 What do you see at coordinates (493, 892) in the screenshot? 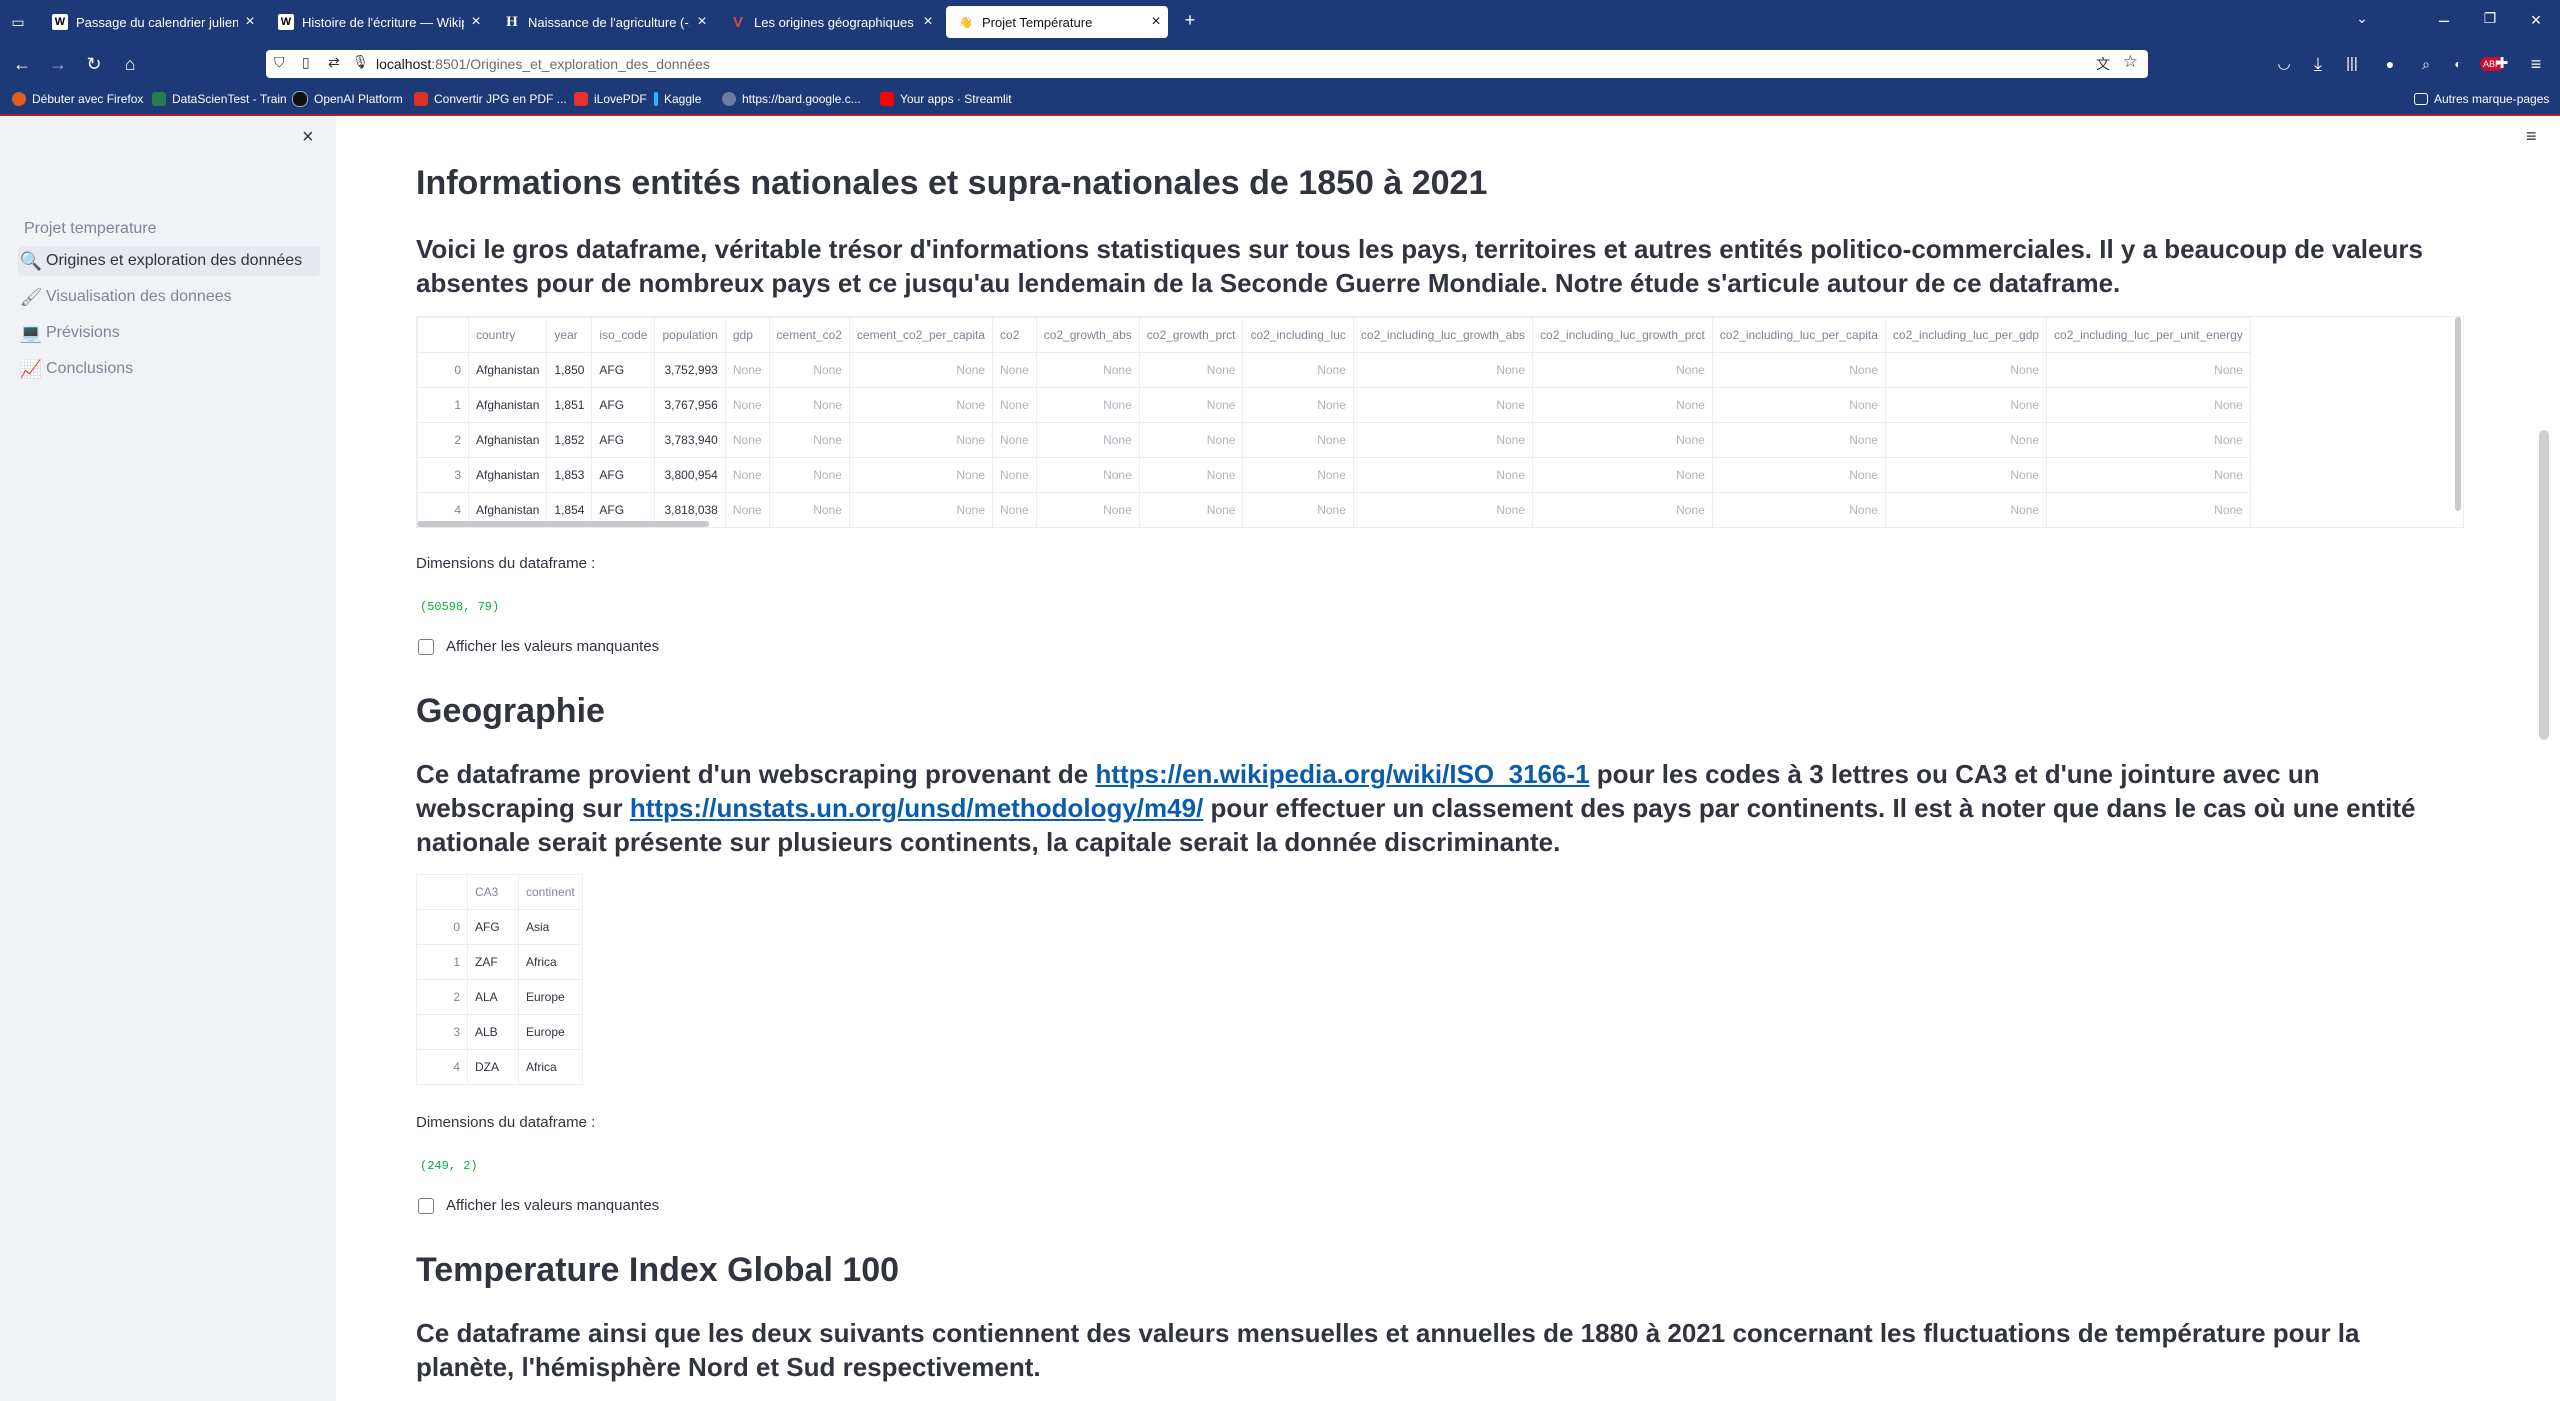
I see `column-header: CA3` at bounding box center [493, 892].